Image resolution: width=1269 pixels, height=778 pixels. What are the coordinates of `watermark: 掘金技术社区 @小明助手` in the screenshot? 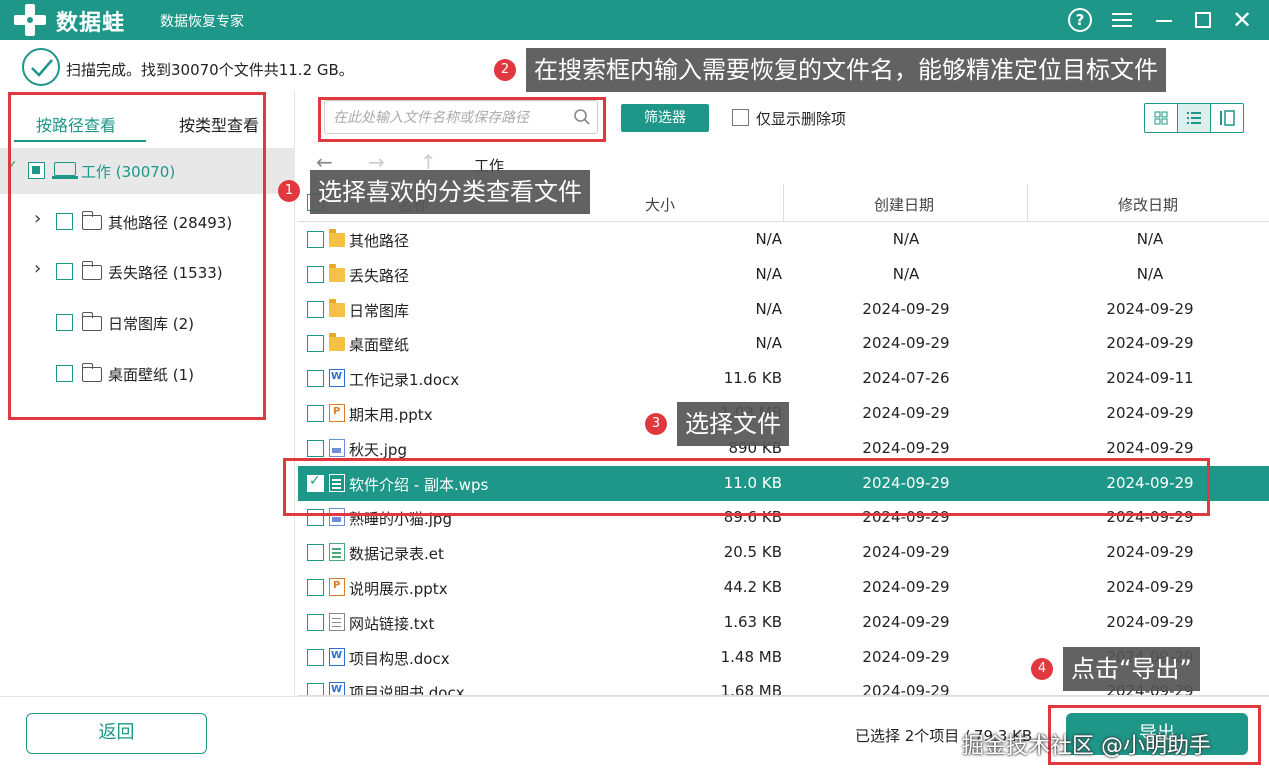 It's located at (1086, 746).